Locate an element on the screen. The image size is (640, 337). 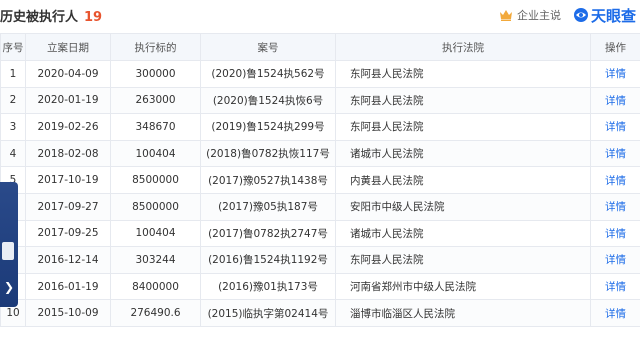
cell-amount: 263000 is located at coordinates (155, 100).